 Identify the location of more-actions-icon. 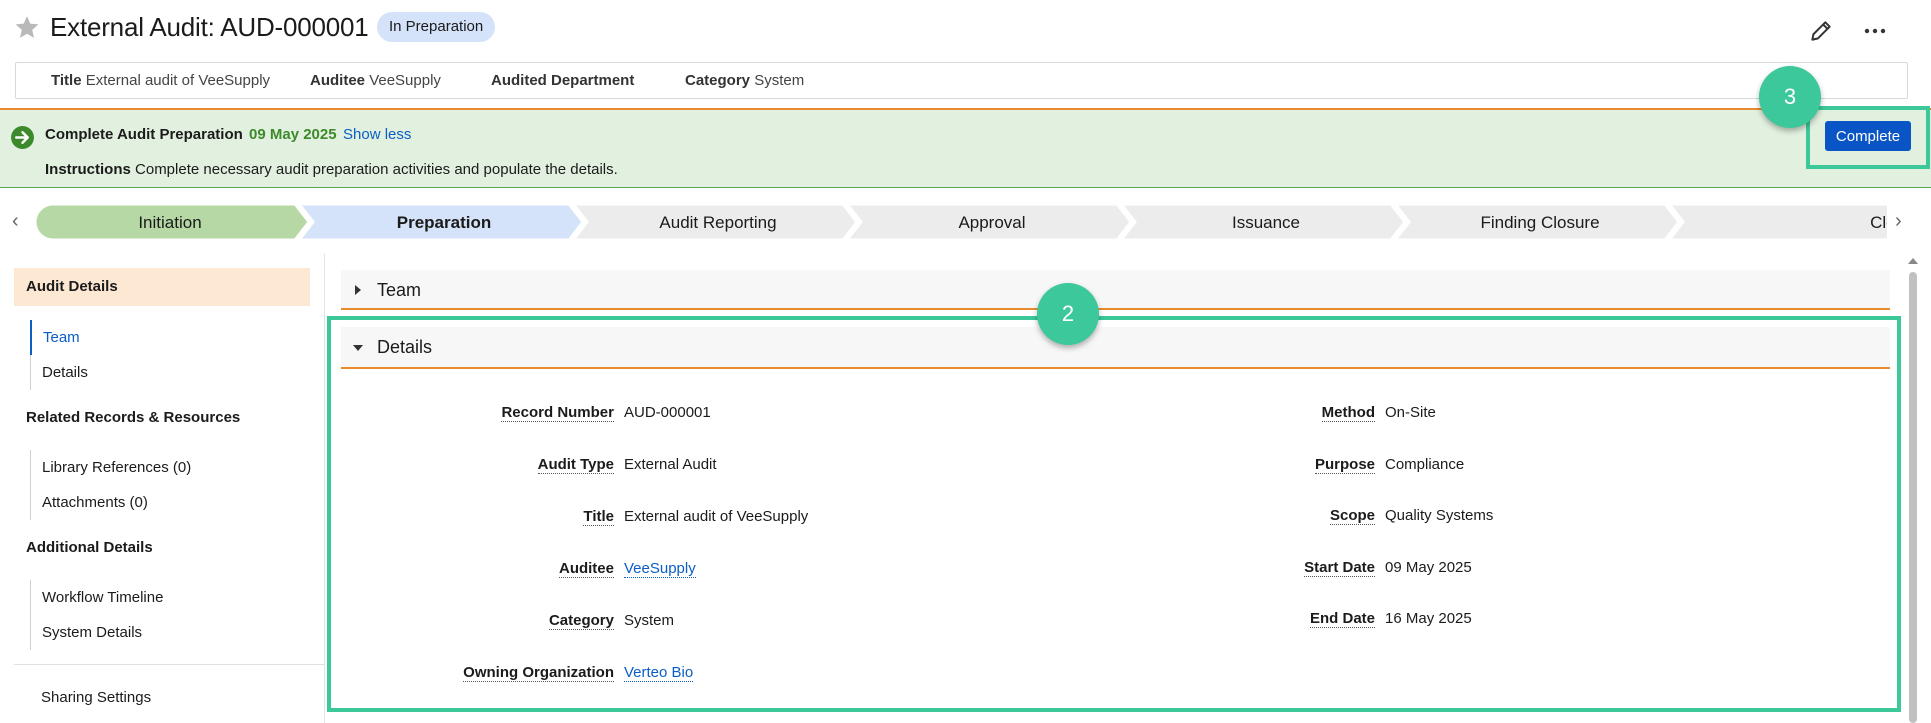
(1875, 31).